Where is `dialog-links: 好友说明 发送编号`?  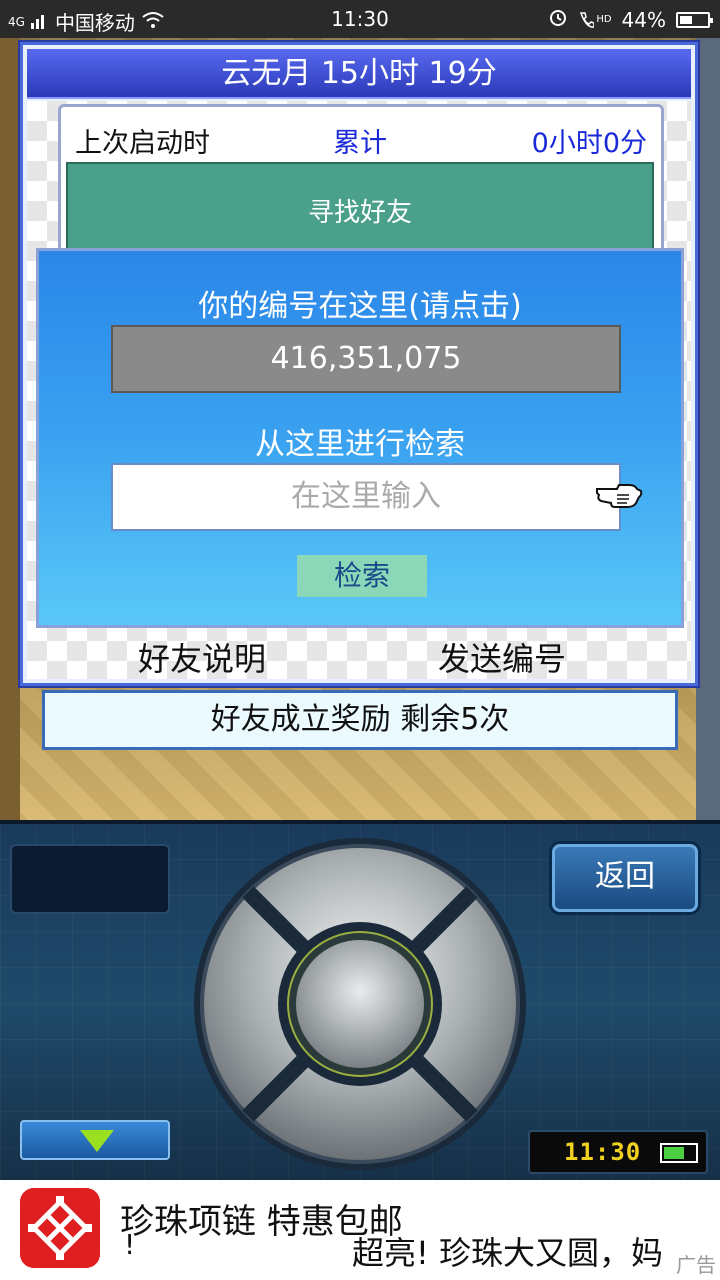
dialog-links: 好友说明 发送编号 is located at coordinates (359, 657).